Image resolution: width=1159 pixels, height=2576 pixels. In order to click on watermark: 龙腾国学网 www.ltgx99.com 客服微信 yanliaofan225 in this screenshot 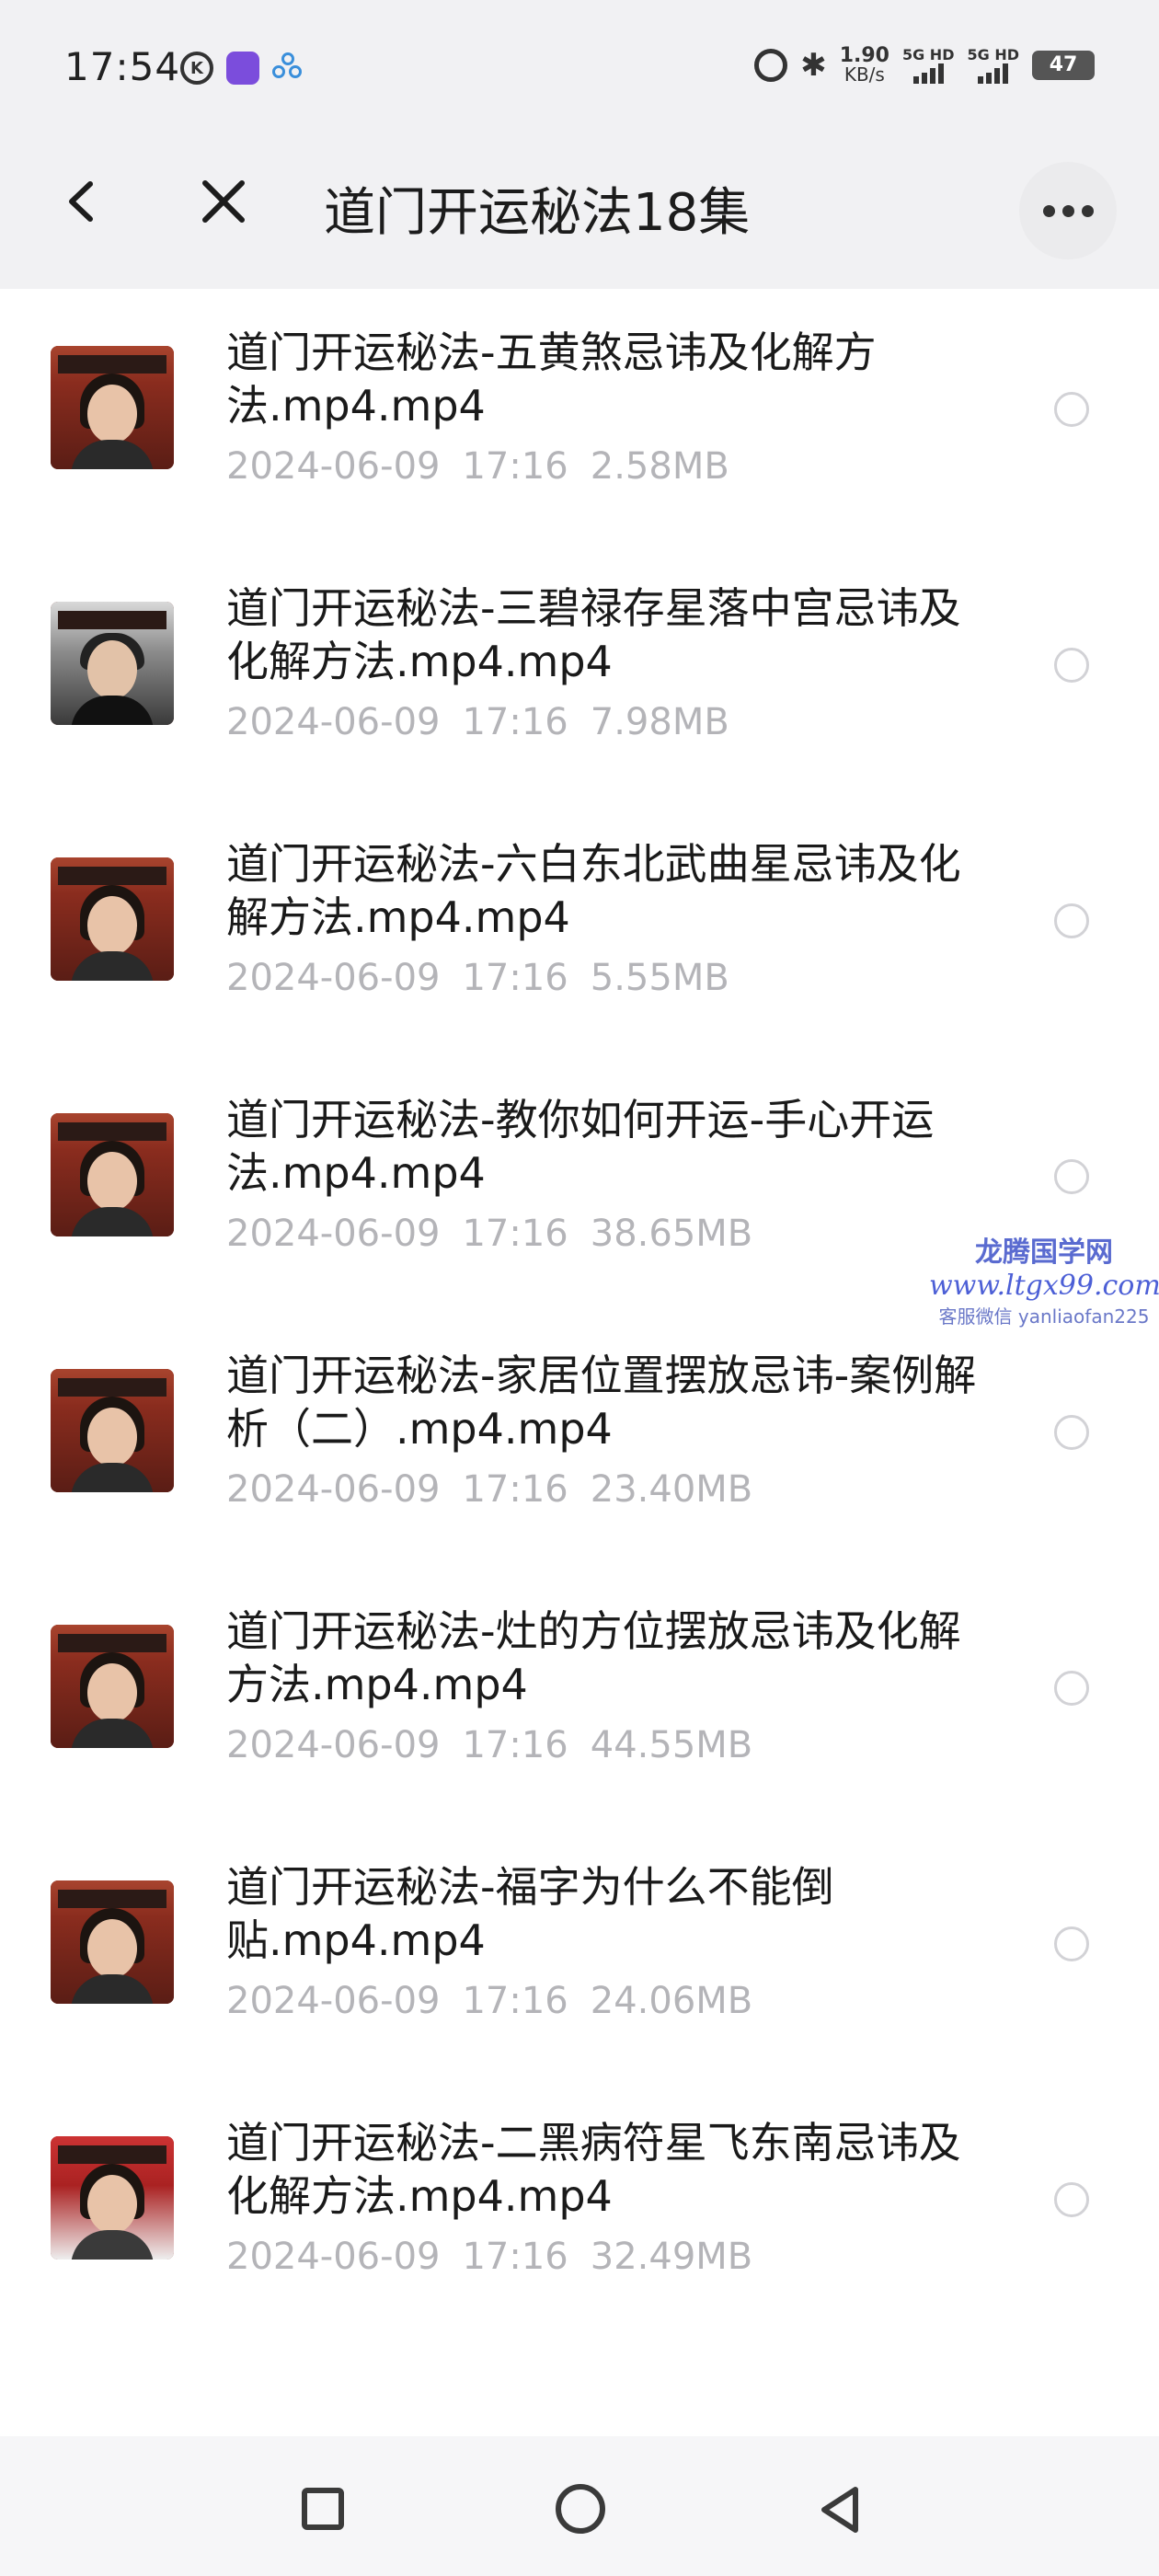, I will do `click(1044, 1278)`.